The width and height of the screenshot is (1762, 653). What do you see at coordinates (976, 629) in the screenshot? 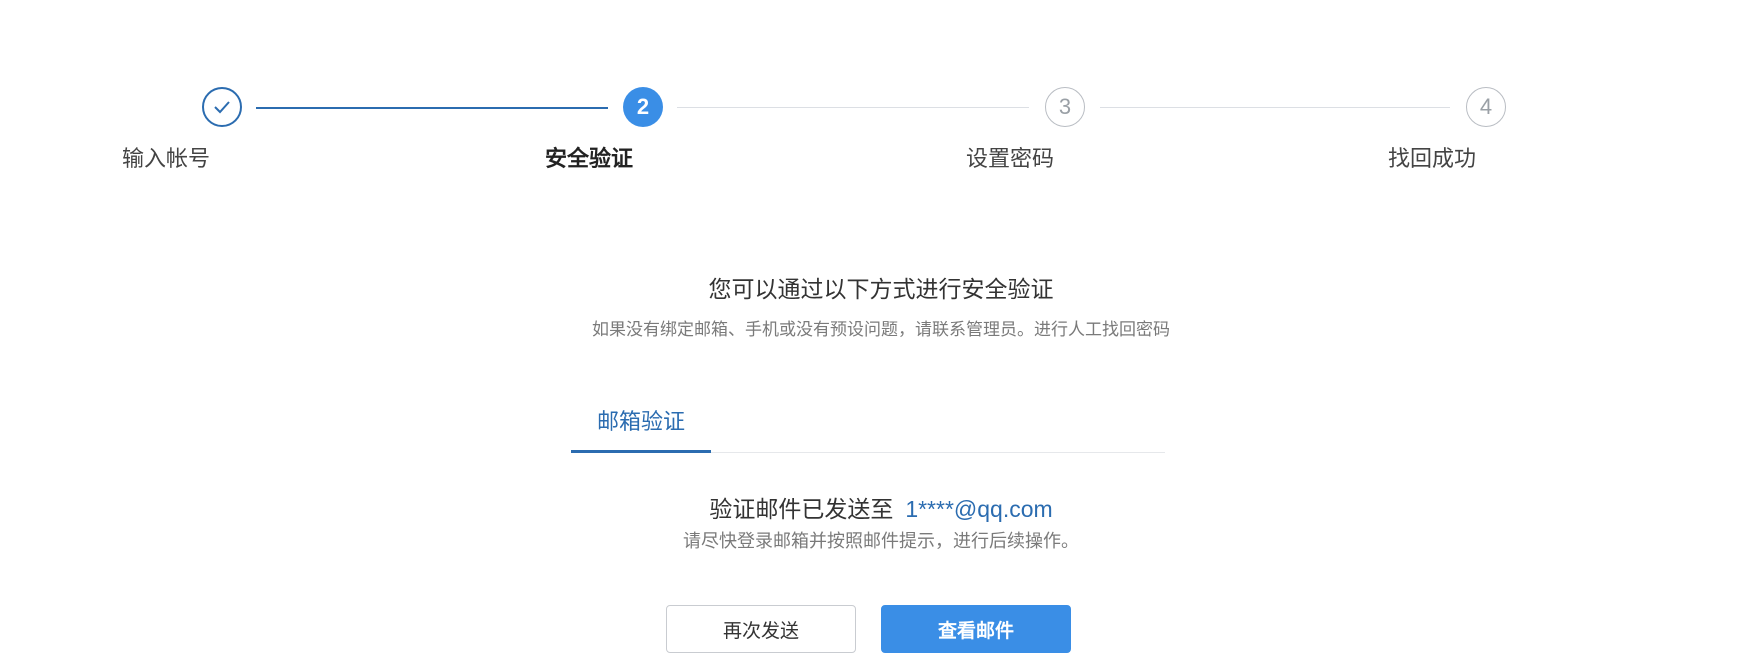
I see `view-mail-button: 查看邮件` at bounding box center [976, 629].